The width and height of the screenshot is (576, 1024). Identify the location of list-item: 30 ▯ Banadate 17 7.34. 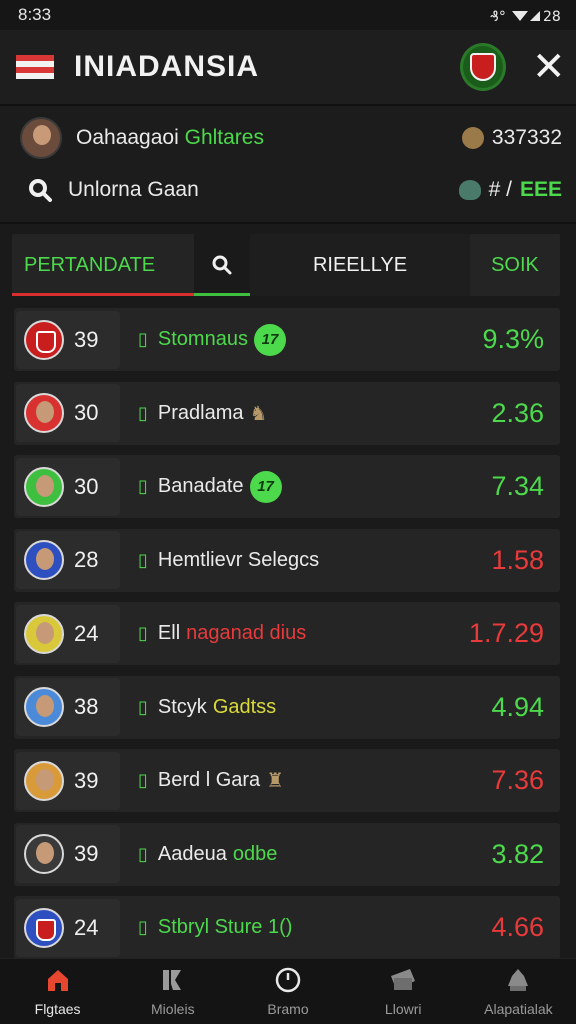
(287, 486).